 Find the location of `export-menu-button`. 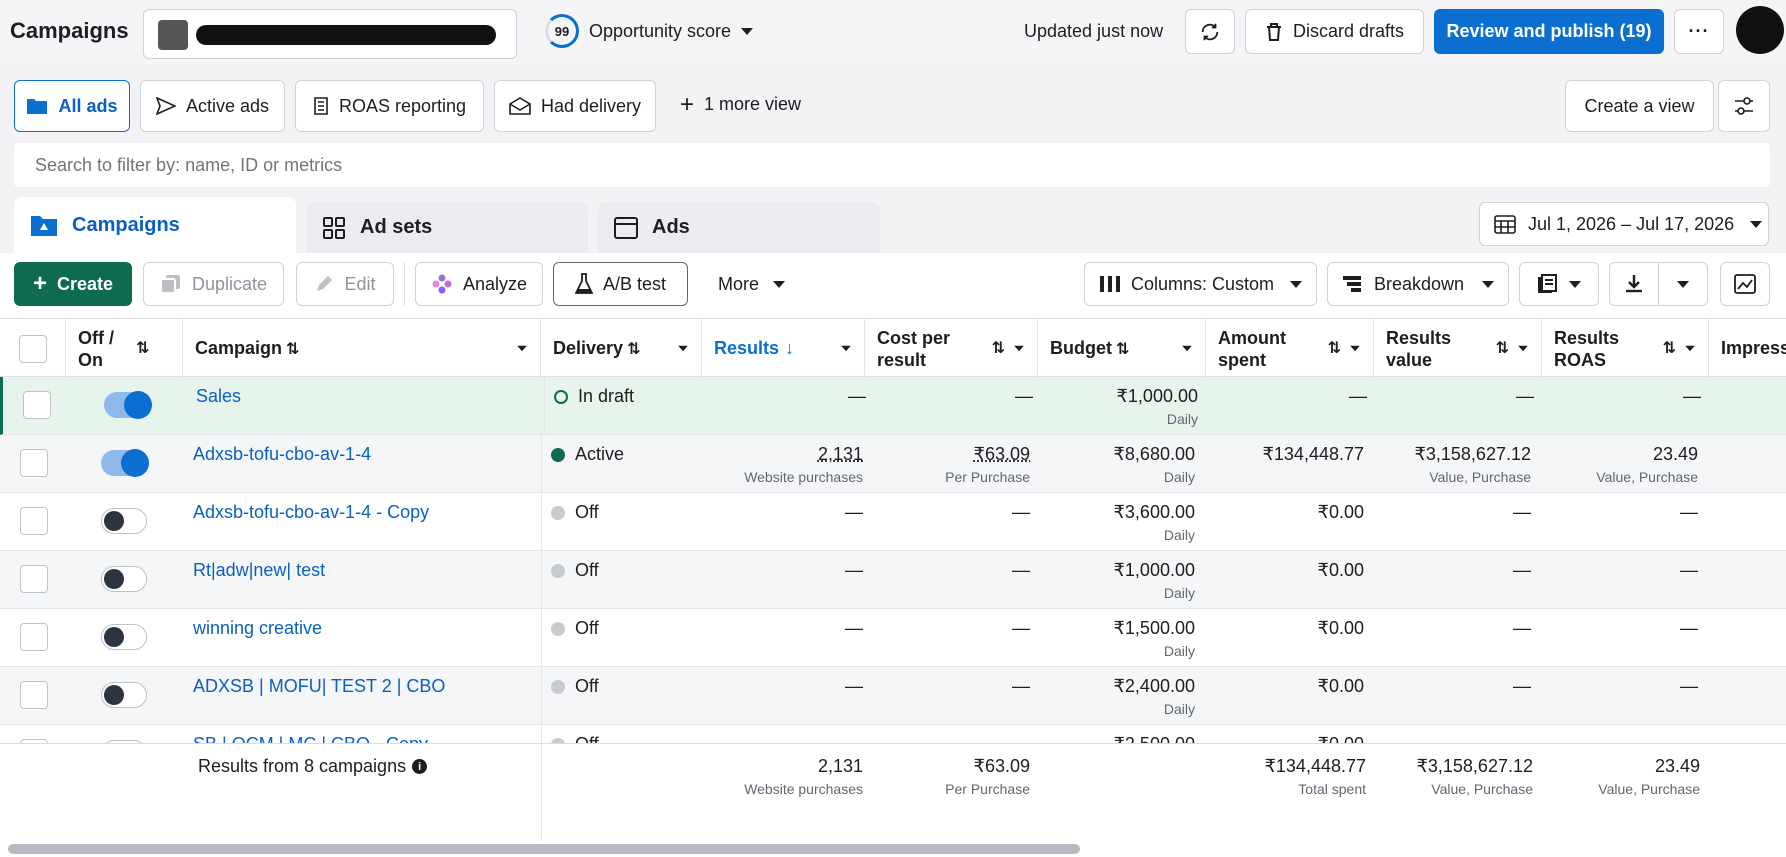

export-menu-button is located at coordinates (1683, 284).